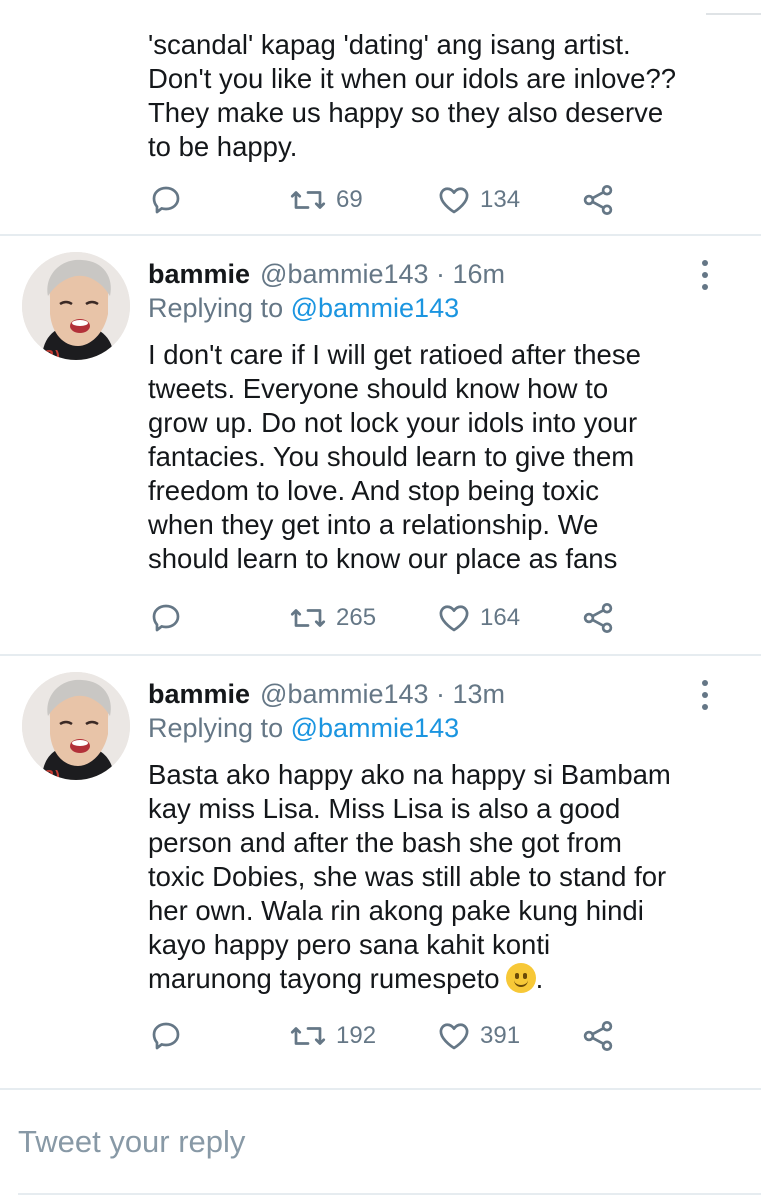 The height and width of the screenshot is (1202, 761). Describe the element at coordinates (539, 978) in the screenshot. I see `tweet-body-end: .` at that location.